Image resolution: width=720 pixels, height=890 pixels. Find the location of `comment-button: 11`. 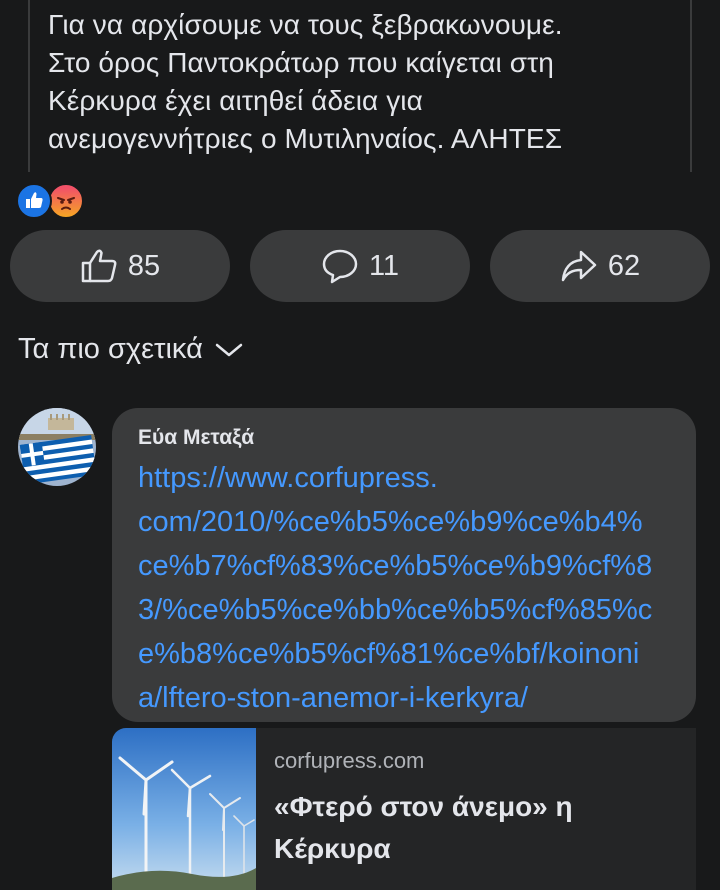

comment-button: 11 is located at coordinates (360, 266).